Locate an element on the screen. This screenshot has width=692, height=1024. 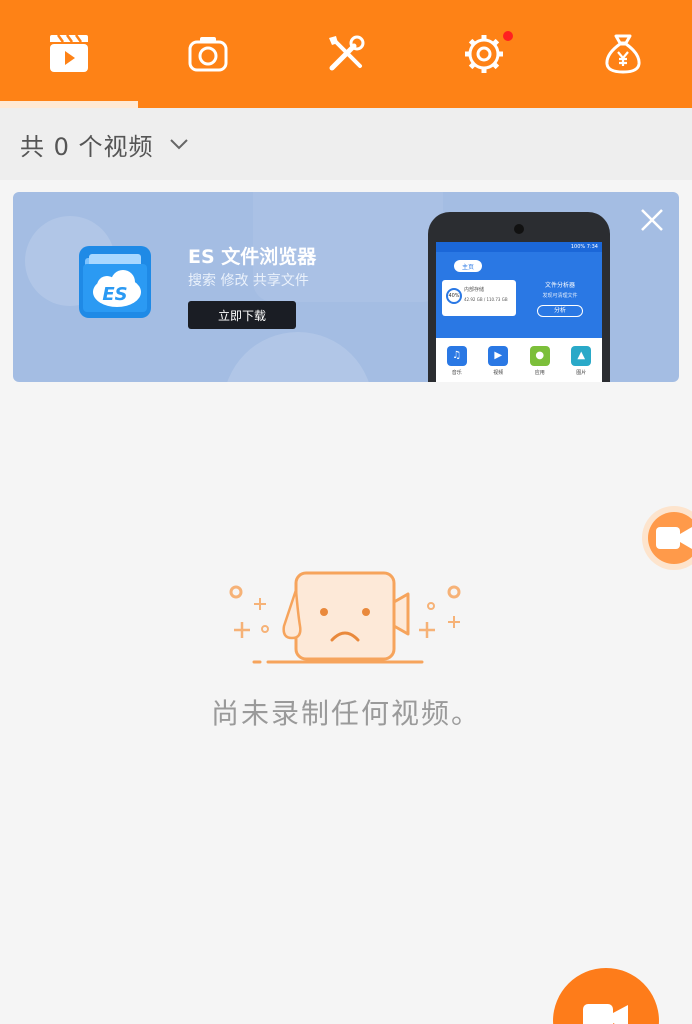
ad-subtitle: 搜索 修改 共享文件 is located at coordinates (248, 281).